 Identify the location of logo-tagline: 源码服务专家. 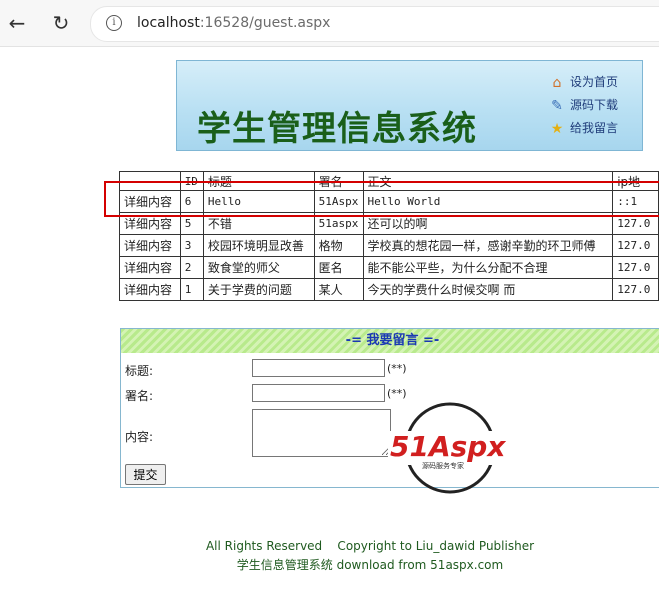
(443, 465).